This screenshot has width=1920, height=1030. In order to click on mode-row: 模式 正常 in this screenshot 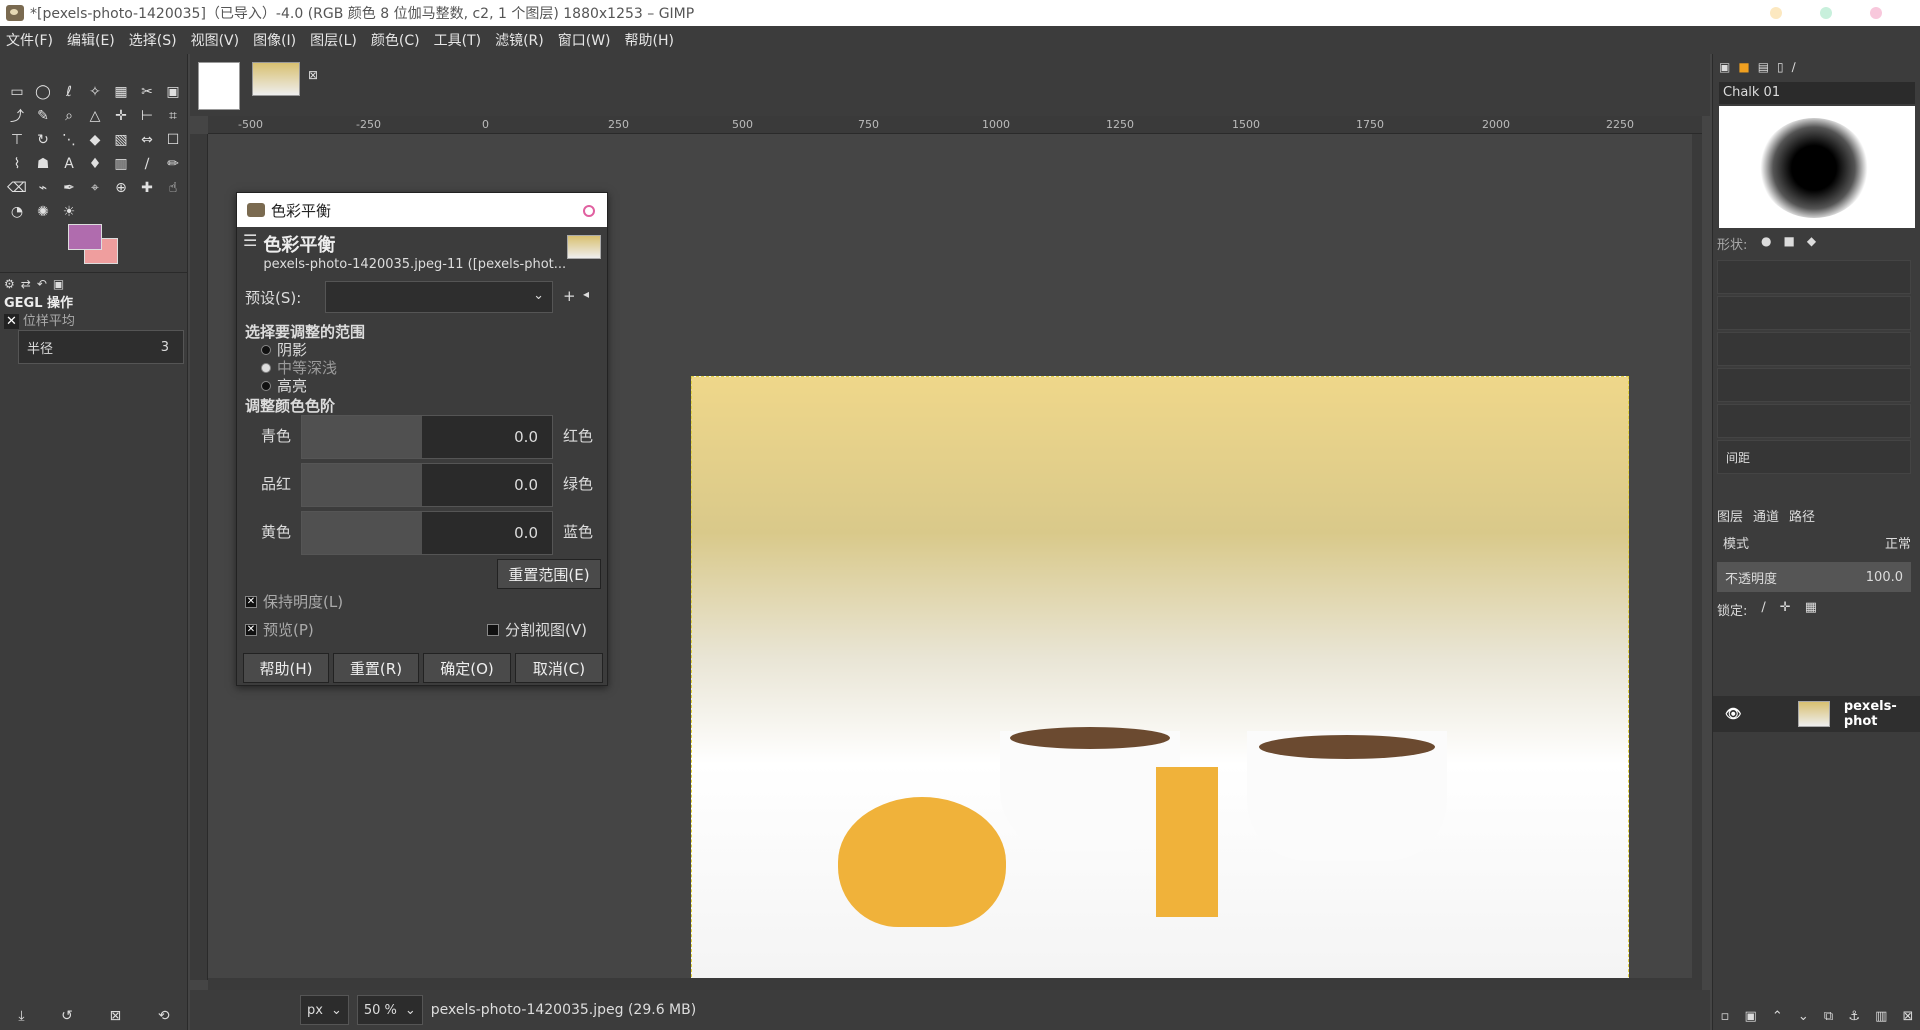, I will do `click(1817, 542)`.